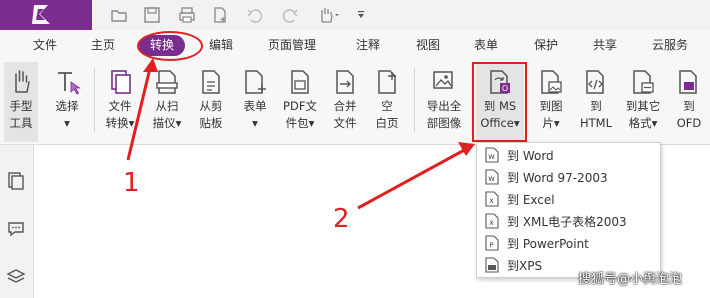 Image resolution: width=710 pixels, height=298 pixels. Describe the element at coordinates (16, 229) in the screenshot. I see `comments-icon` at that location.